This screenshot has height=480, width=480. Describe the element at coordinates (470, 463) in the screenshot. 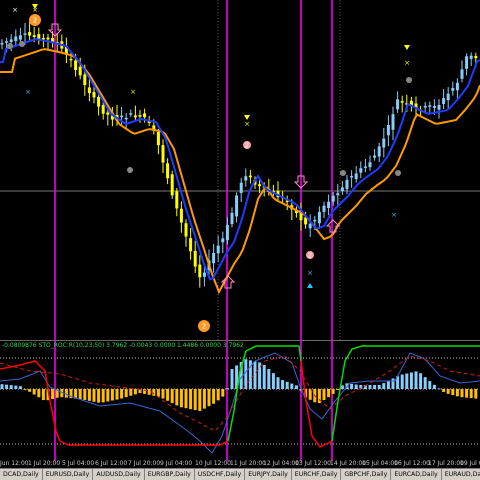

I see `time-label: 19 Jul 04:00` at that location.